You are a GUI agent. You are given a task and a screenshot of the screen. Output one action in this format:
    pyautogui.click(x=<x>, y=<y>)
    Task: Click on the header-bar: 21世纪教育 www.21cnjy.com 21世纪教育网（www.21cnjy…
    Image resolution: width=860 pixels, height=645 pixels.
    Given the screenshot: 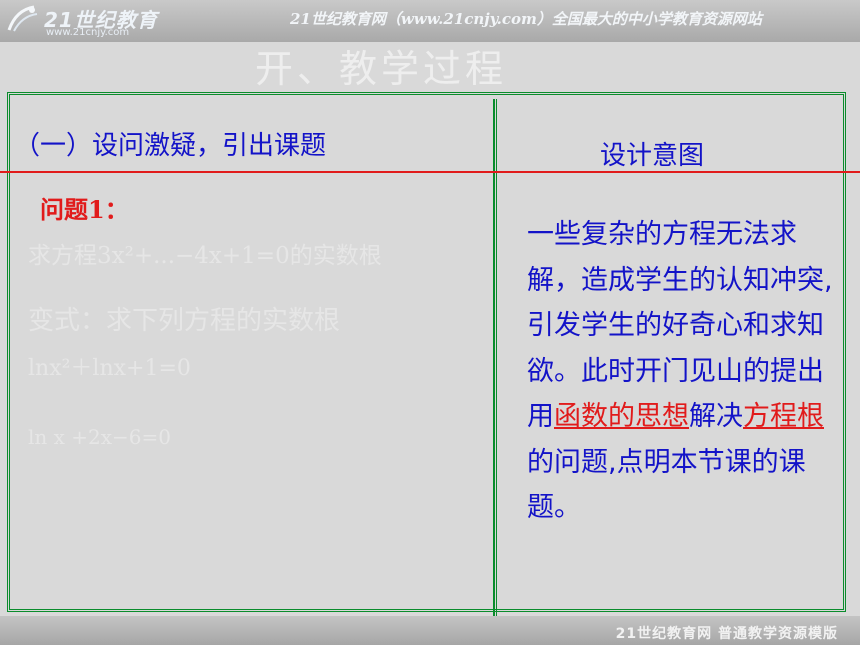 What is the action you would take?
    pyautogui.click(x=430, y=21)
    